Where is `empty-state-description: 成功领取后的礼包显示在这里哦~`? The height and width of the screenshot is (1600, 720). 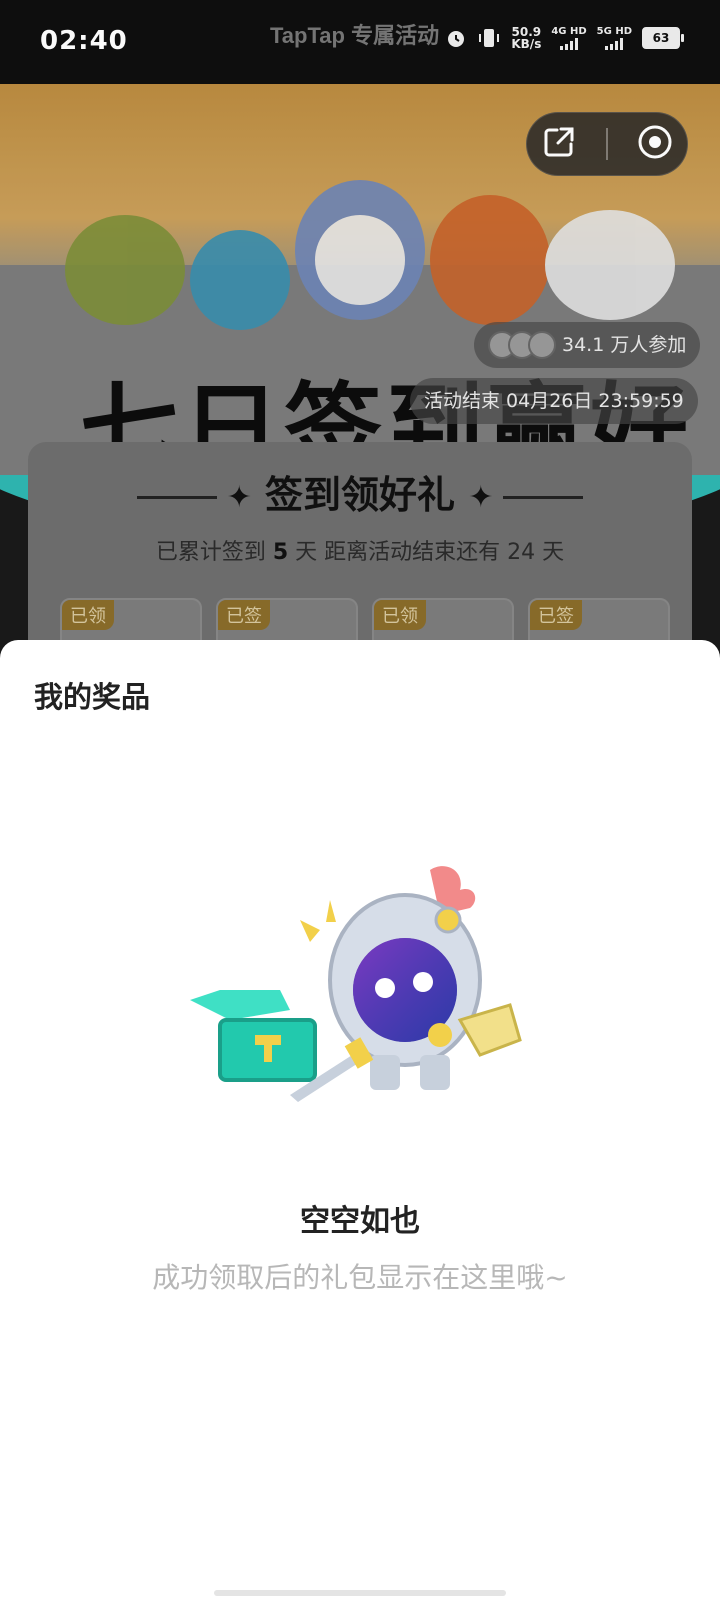
empty-state-description: 成功领取后的礼包显示在这里哦~ is located at coordinates (360, 1277).